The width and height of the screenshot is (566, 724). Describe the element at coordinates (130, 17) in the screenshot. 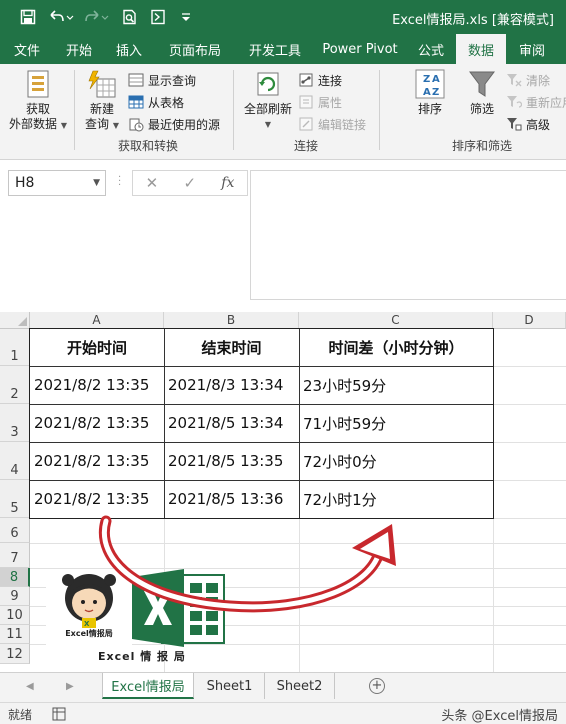

I see `print-preview-button` at that location.